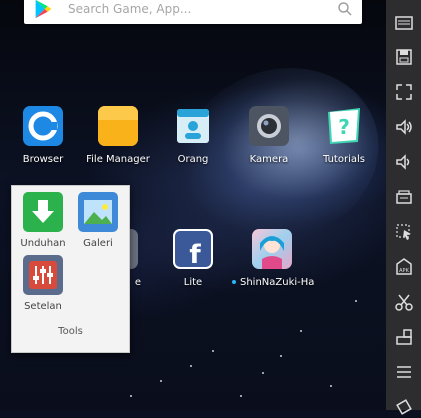  Describe the element at coordinates (43, 10) in the screenshot. I see `google-play-icon` at that location.